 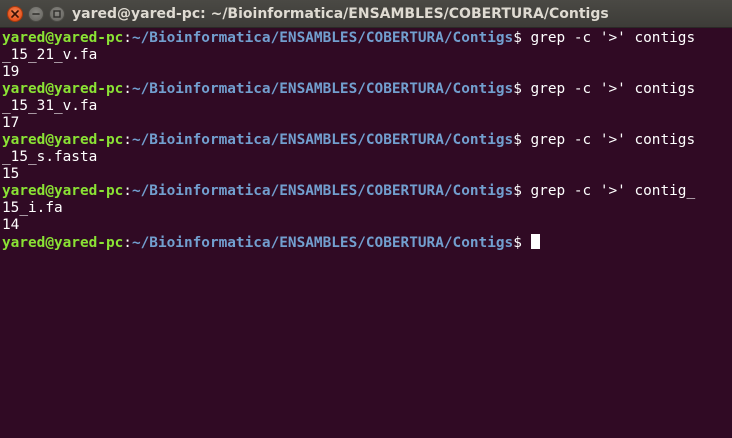 I want to click on scrollbar, so click(x=729, y=233).